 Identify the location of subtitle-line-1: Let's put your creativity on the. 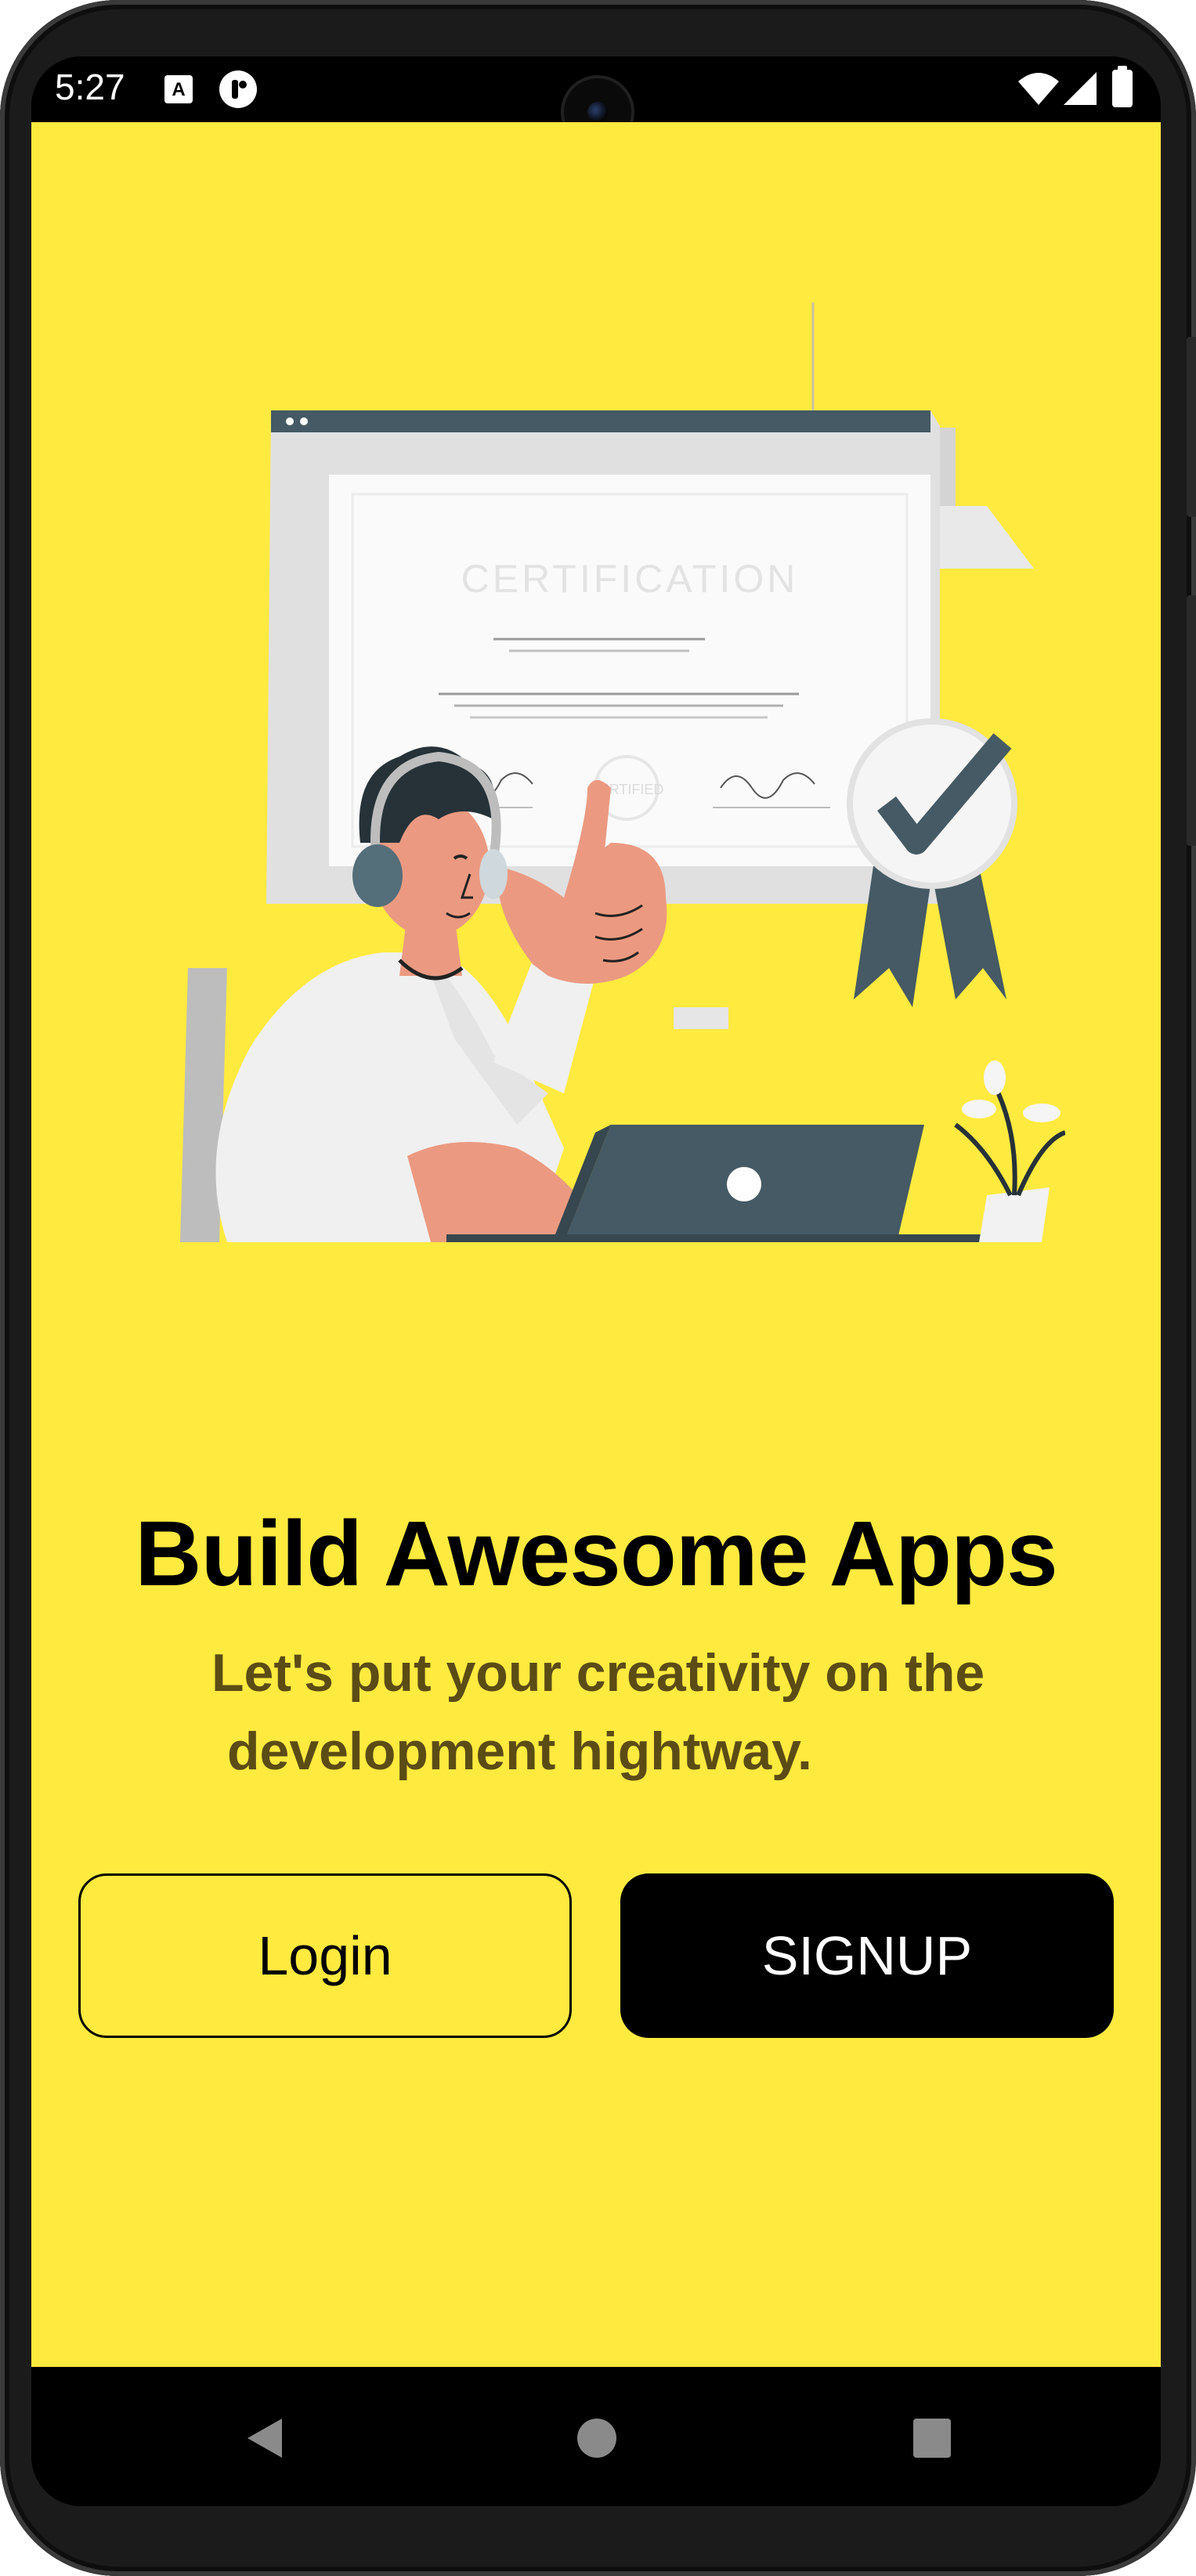
(598, 1673).